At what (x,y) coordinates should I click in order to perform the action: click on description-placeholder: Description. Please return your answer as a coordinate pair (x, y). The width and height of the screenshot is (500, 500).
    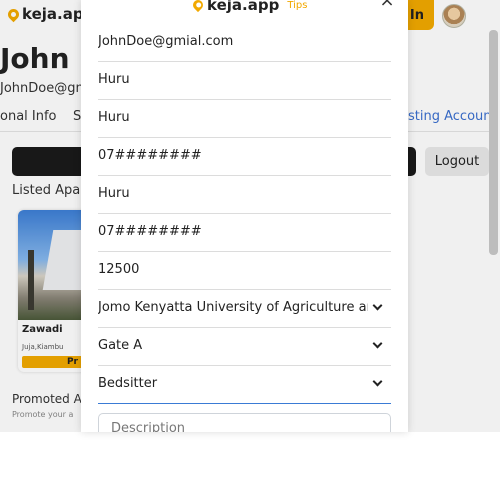
    Looking at the image, I should click on (148, 426).